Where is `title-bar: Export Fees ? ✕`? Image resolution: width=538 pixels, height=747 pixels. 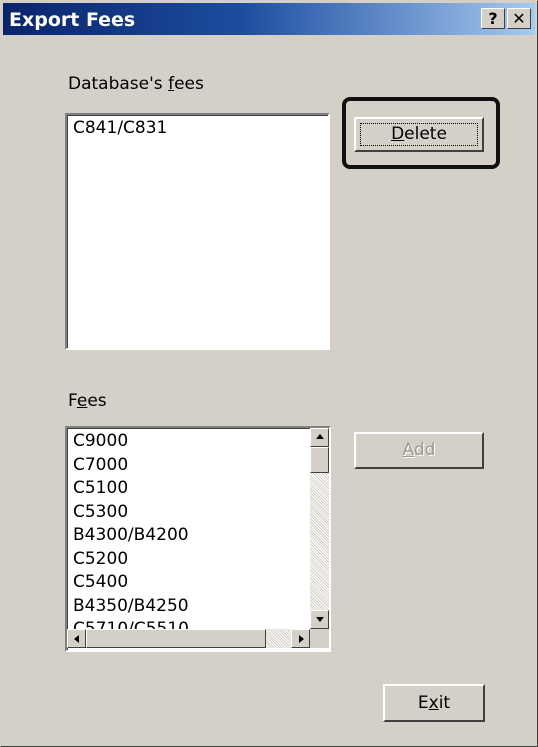 title-bar: Export Fees ? ✕ is located at coordinates (269, 19).